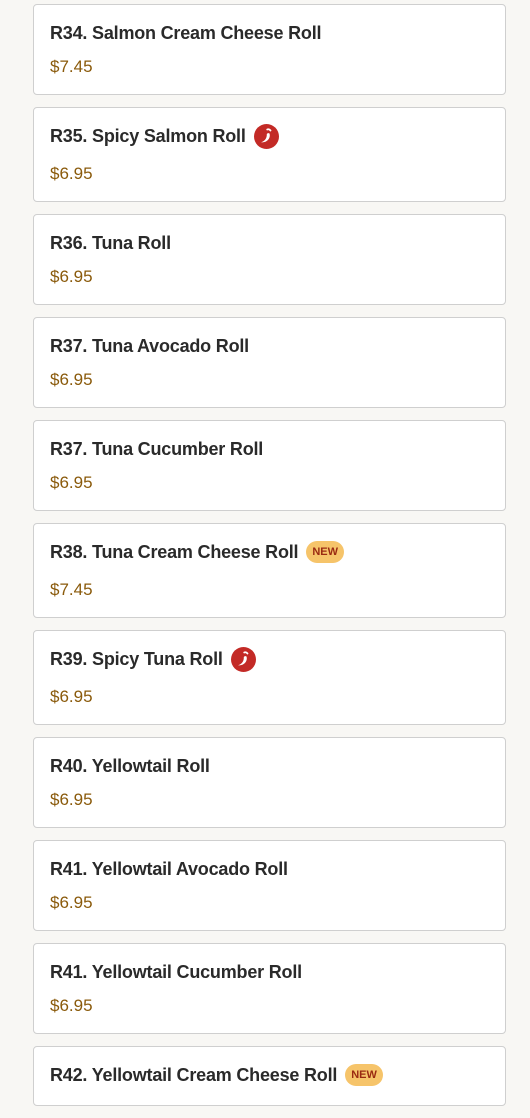 This screenshot has height=1118, width=530. What do you see at coordinates (269, 449) in the screenshot?
I see `item-title-row: R37. Tuna Cucumber Roll` at bounding box center [269, 449].